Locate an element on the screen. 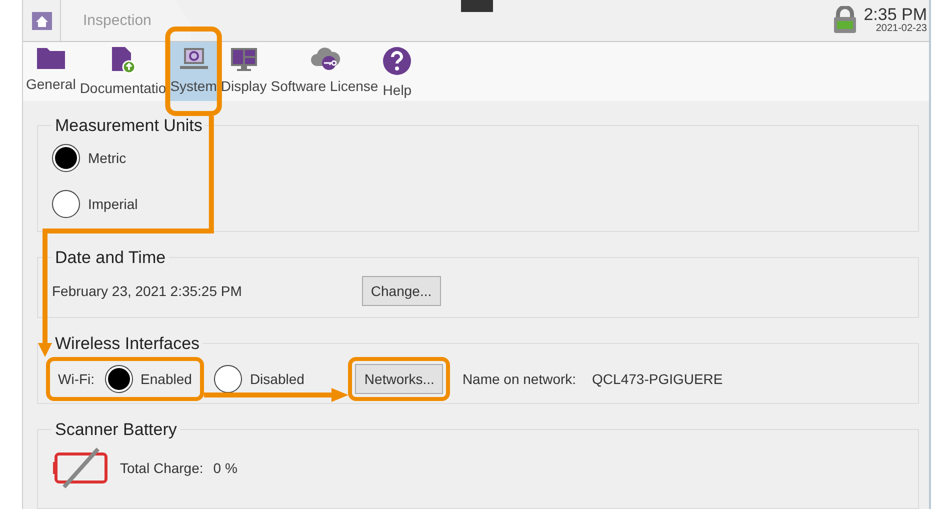 The height and width of the screenshot is (509, 941). clock-time: 2:35 PM is located at coordinates (895, 14).